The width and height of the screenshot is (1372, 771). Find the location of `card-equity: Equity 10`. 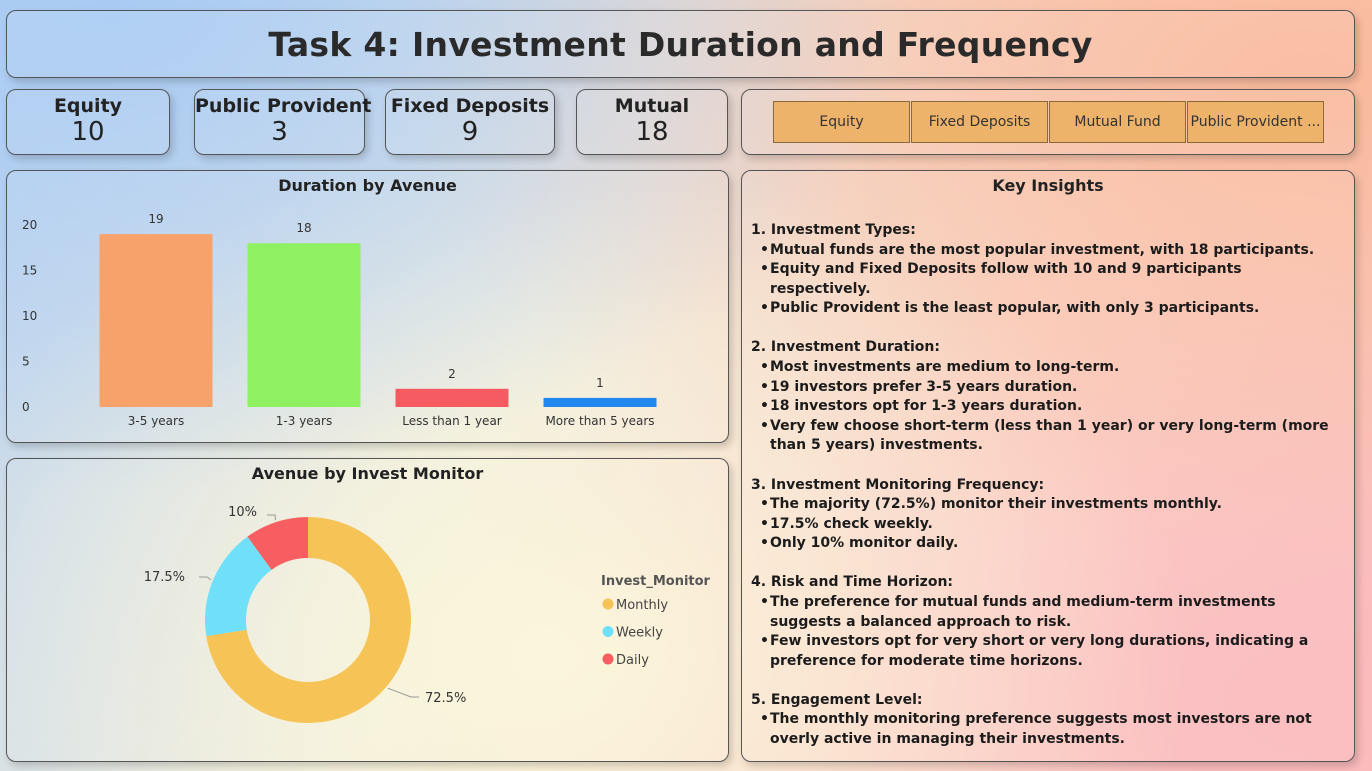

card-equity: Equity 10 is located at coordinates (88, 122).